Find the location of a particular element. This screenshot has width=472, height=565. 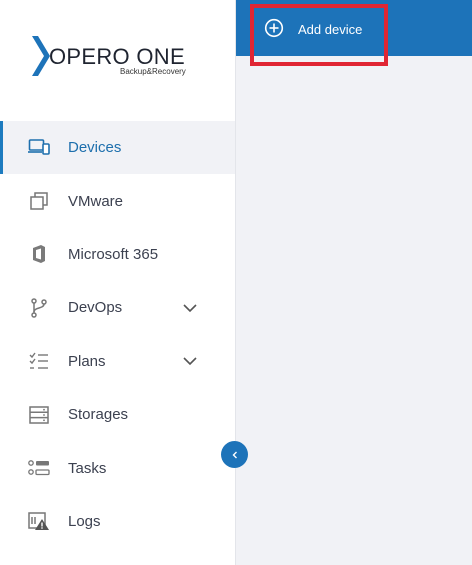

sidebar-item-plans: Plans is located at coordinates (117, 361).